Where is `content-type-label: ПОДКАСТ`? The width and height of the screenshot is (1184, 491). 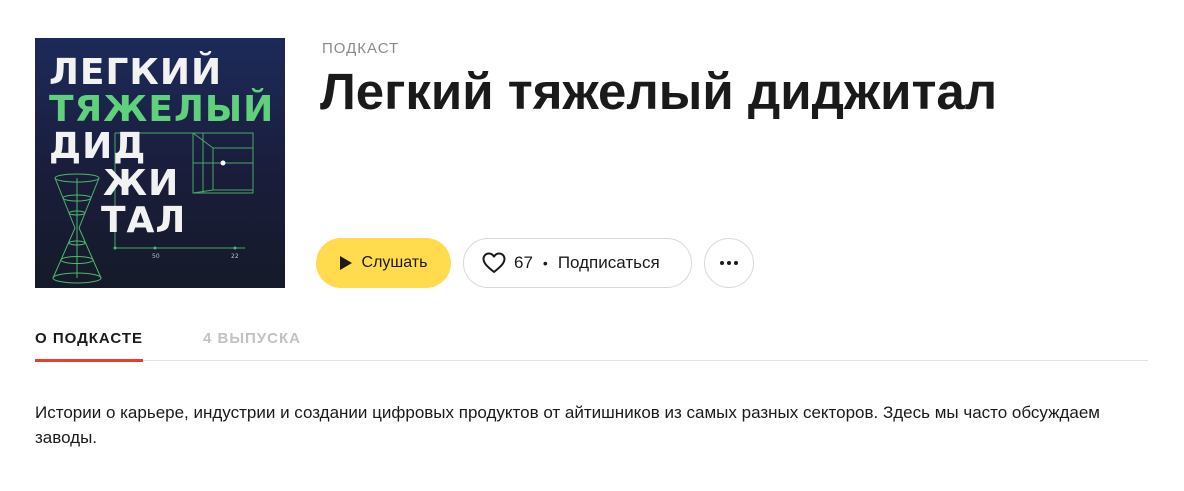
content-type-label: ПОДКАСТ is located at coordinates (361, 48).